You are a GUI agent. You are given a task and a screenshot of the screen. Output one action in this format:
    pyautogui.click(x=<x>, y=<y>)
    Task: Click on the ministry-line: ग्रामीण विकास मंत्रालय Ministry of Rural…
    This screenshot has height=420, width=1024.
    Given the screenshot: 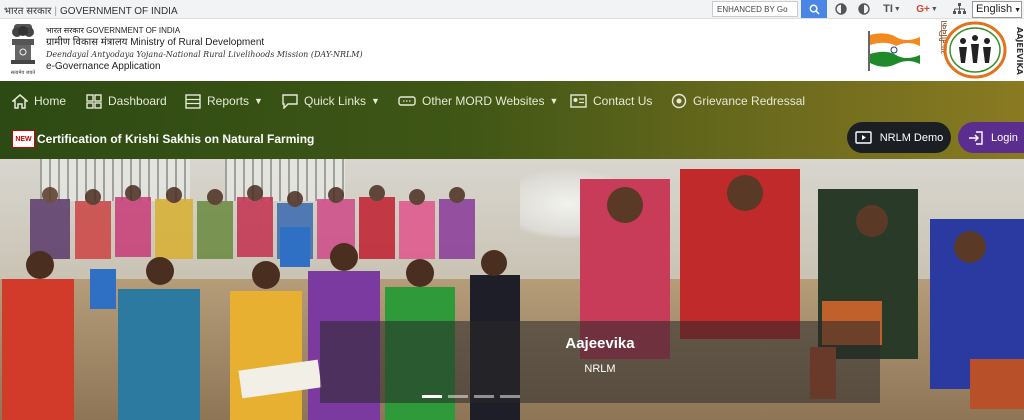 What is the action you would take?
    pyautogui.click(x=204, y=43)
    